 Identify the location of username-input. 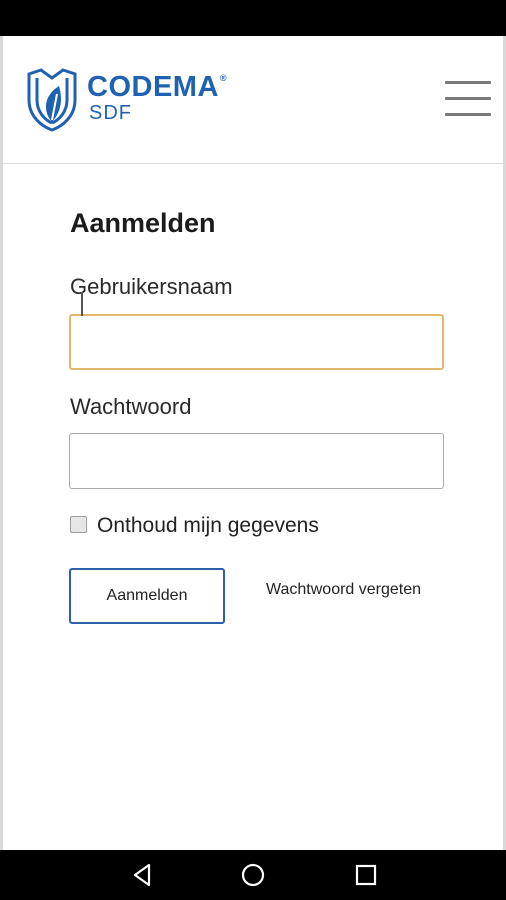
(256, 342).